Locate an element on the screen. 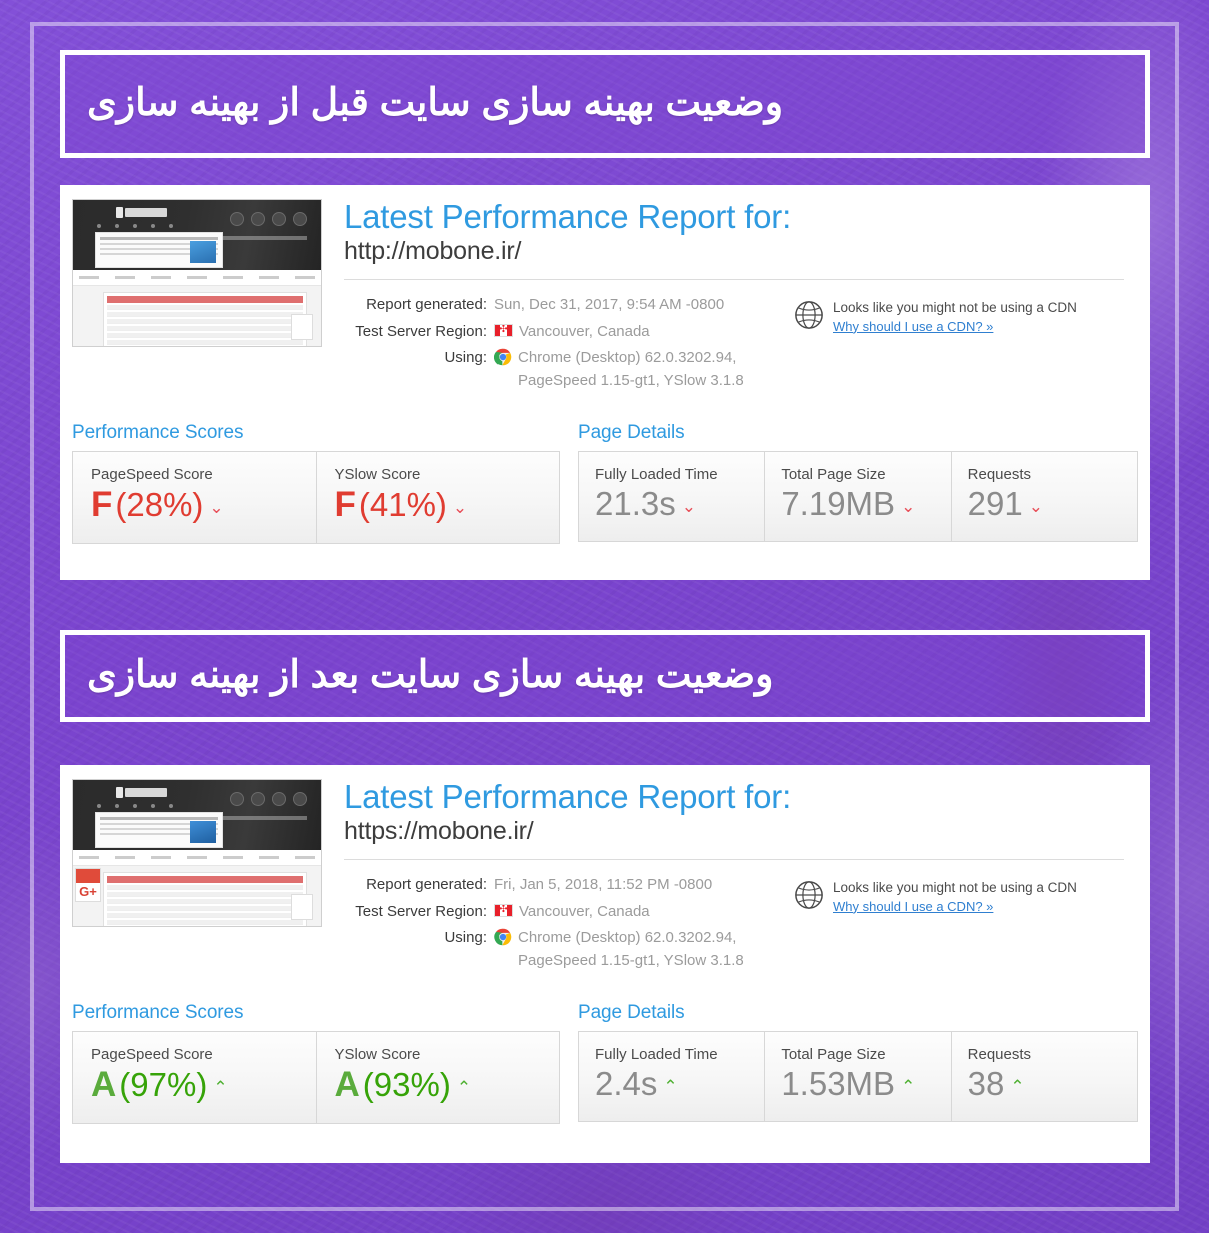  using-line-2: PageSpeed 1.15-gt1, YSlow 3.1.8 is located at coordinates (631, 380).